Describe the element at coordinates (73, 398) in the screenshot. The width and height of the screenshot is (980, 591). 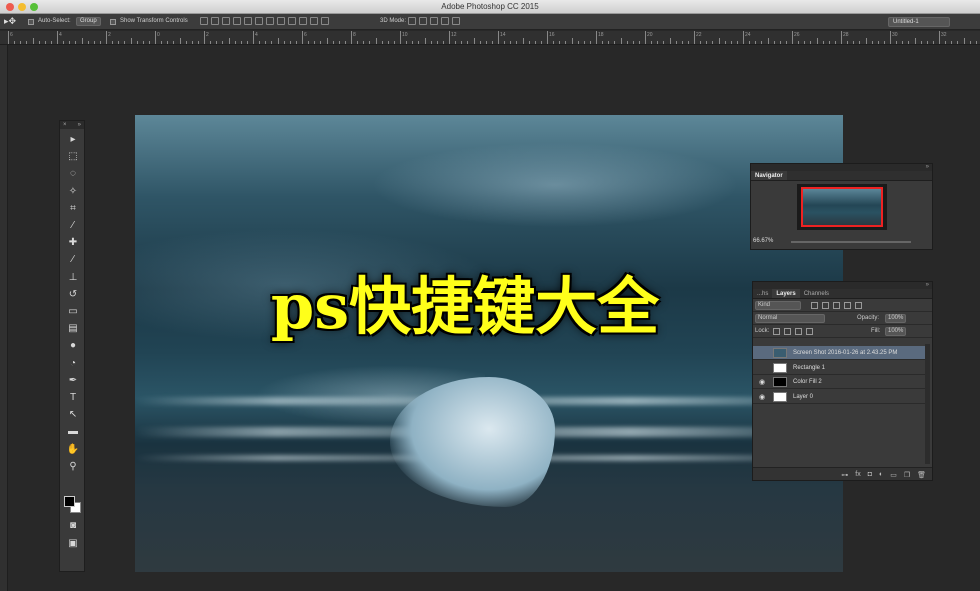
I see `type-tool-icon: T` at that location.